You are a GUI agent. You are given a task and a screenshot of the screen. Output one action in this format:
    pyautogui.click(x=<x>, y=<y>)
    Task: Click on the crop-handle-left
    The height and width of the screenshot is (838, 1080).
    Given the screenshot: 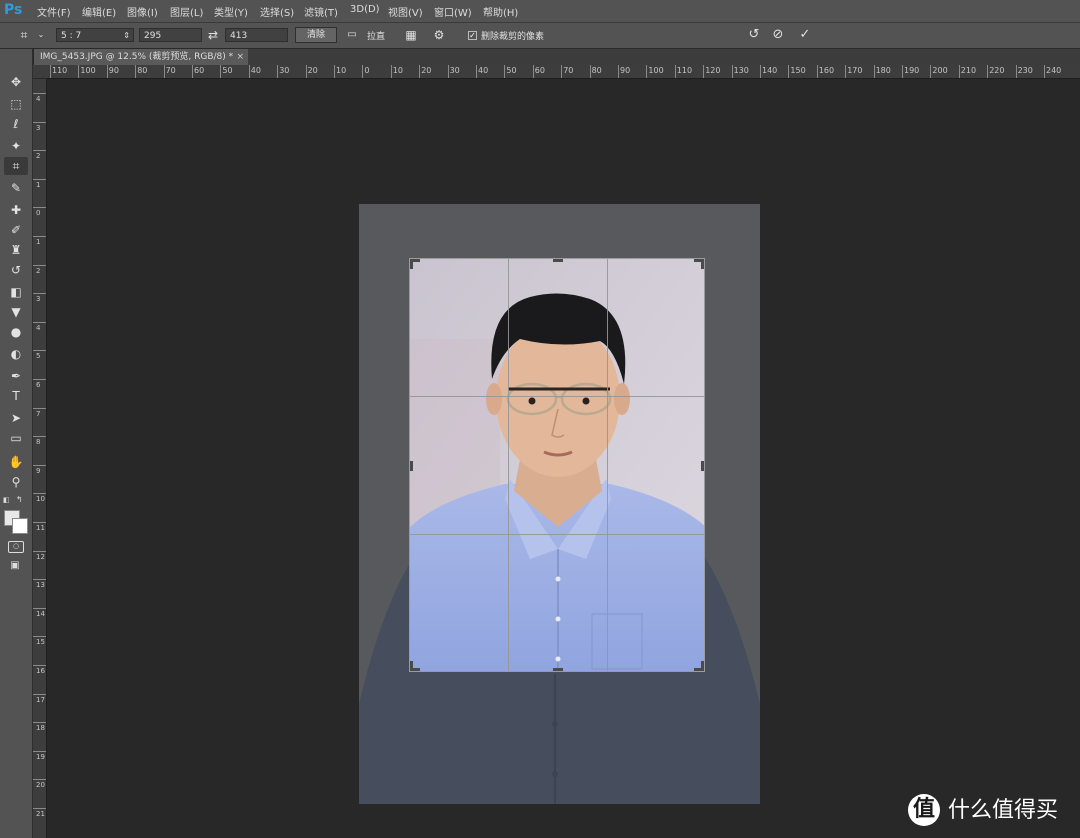 What is the action you would take?
    pyautogui.click(x=411, y=466)
    